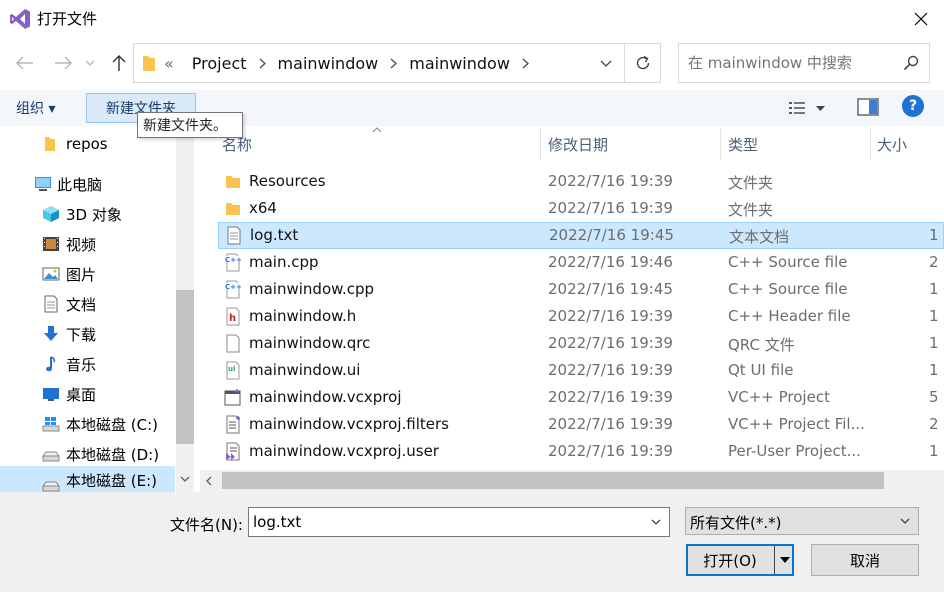 This screenshot has height=592, width=944. I want to click on 3d-objects-icon, so click(51, 214).